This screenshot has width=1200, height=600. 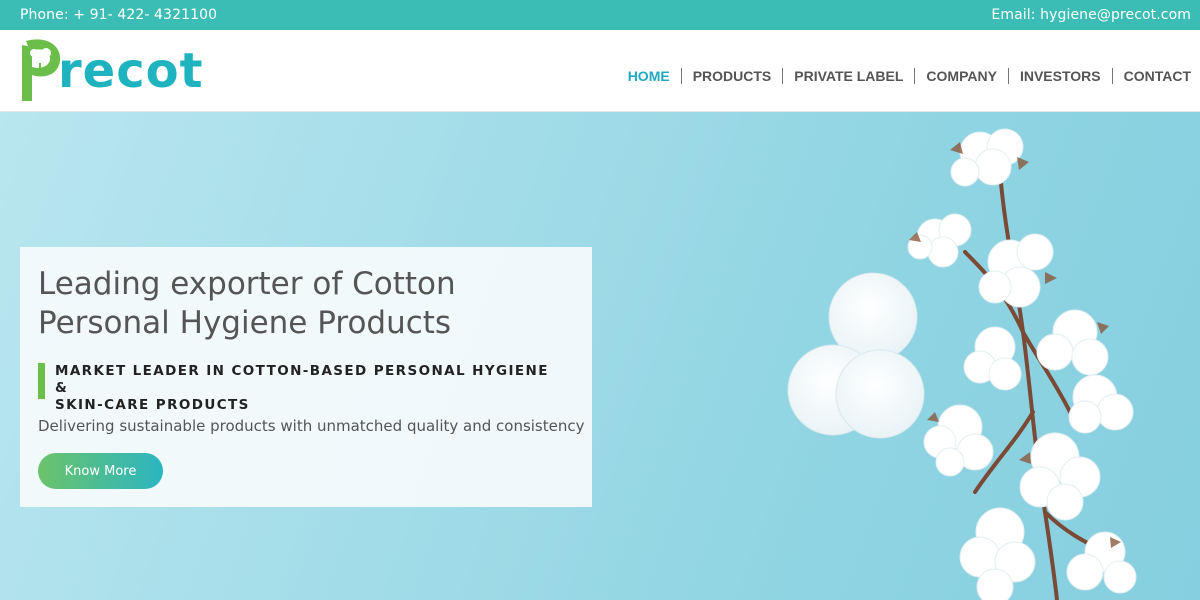 I want to click on nav-private-label: PRIVATE LABEL, so click(x=848, y=76).